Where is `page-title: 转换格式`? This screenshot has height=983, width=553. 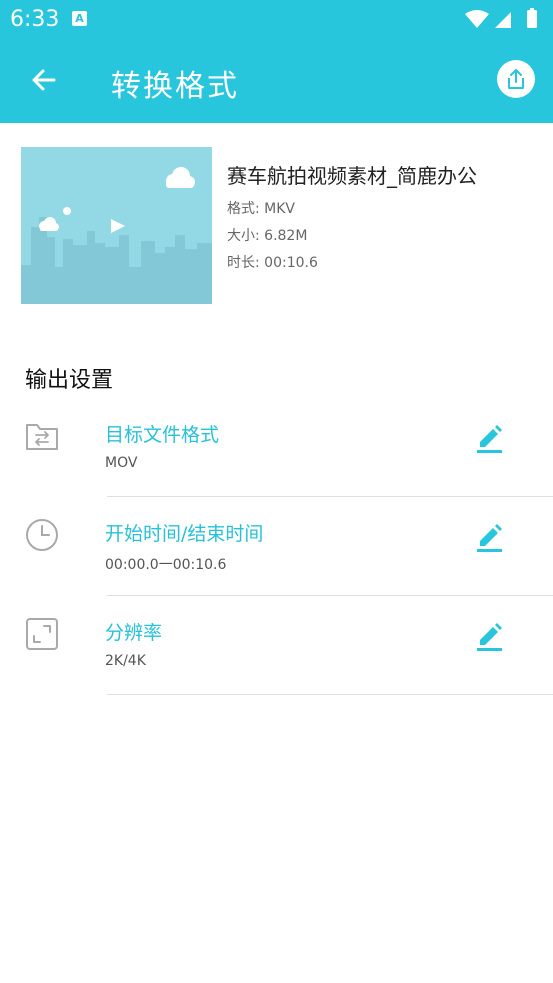 page-title: 转换格式 is located at coordinates (175, 86).